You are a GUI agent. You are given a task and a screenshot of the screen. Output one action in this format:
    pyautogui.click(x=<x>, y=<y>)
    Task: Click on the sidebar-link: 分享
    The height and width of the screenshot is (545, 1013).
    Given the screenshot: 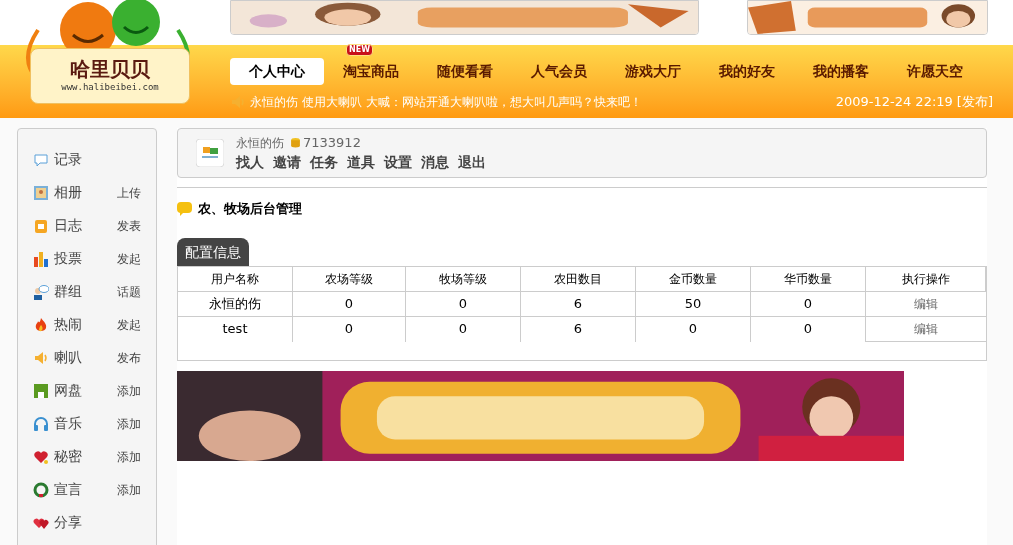 What is the action you would take?
    pyautogui.click(x=68, y=522)
    